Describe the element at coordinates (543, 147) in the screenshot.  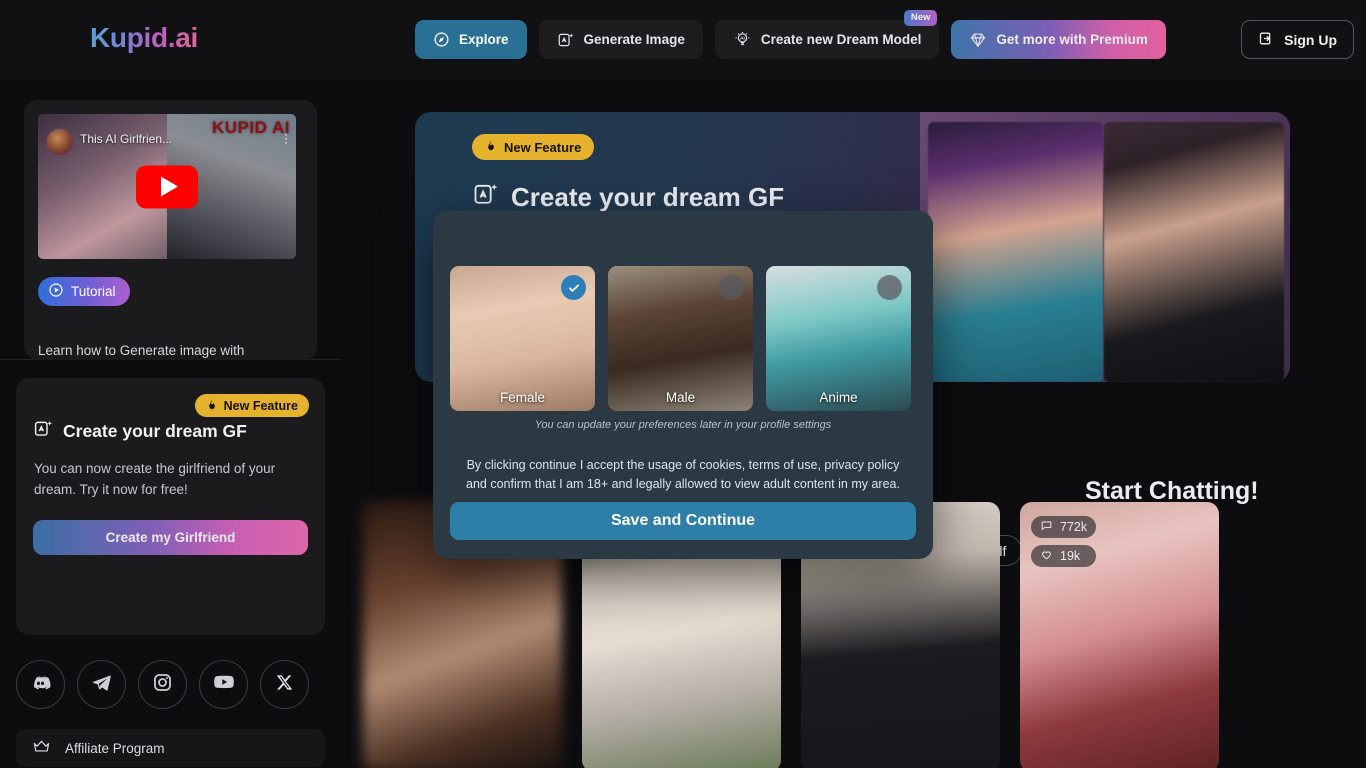
I see `hero-badge-label: New Feature` at that location.